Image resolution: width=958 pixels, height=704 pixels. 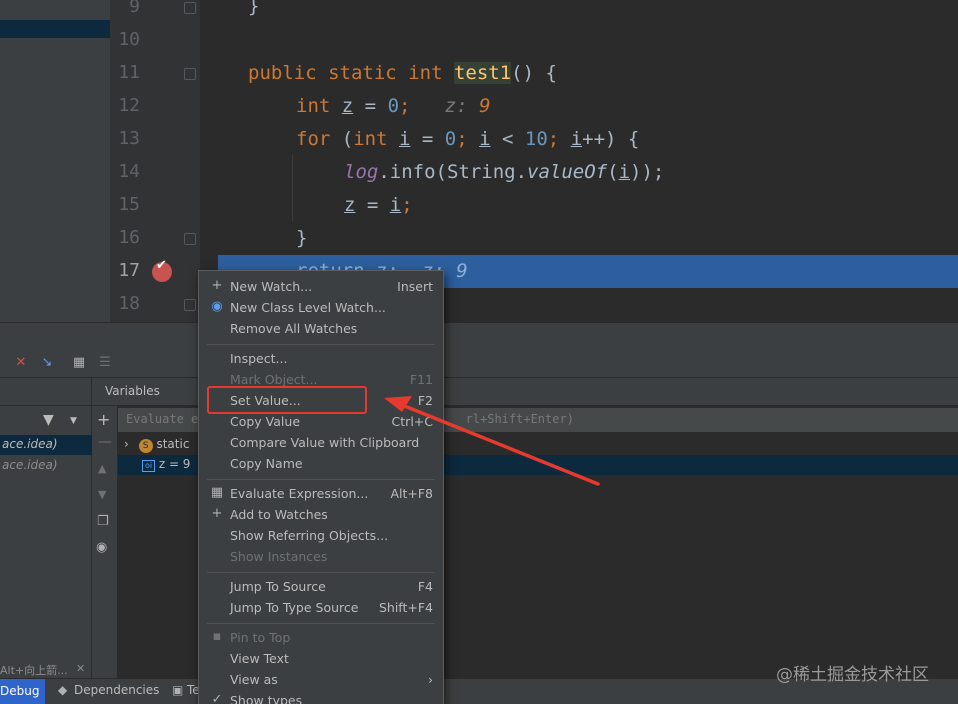 What do you see at coordinates (500, 444) in the screenshot?
I see `annotation-arrow-line` at bounding box center [500, 444].